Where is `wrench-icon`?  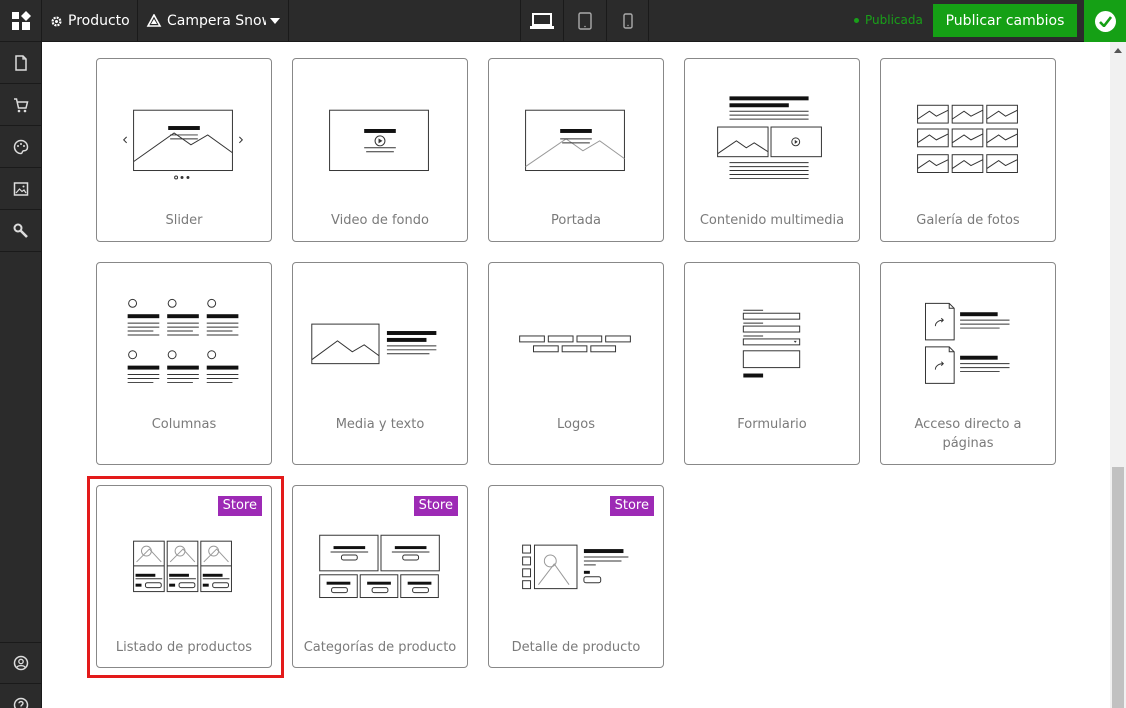
wrench-icon is located at coordinates (20, 230).